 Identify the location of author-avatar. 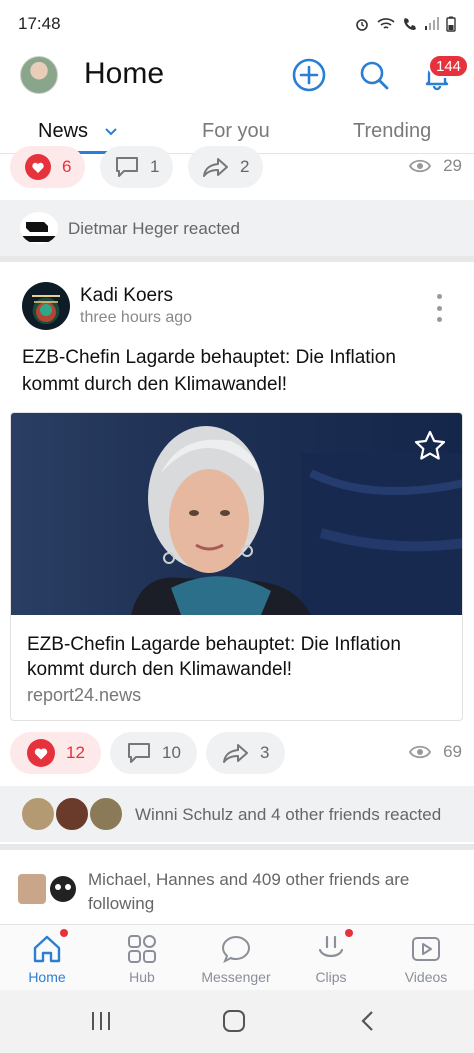
(46, 306).